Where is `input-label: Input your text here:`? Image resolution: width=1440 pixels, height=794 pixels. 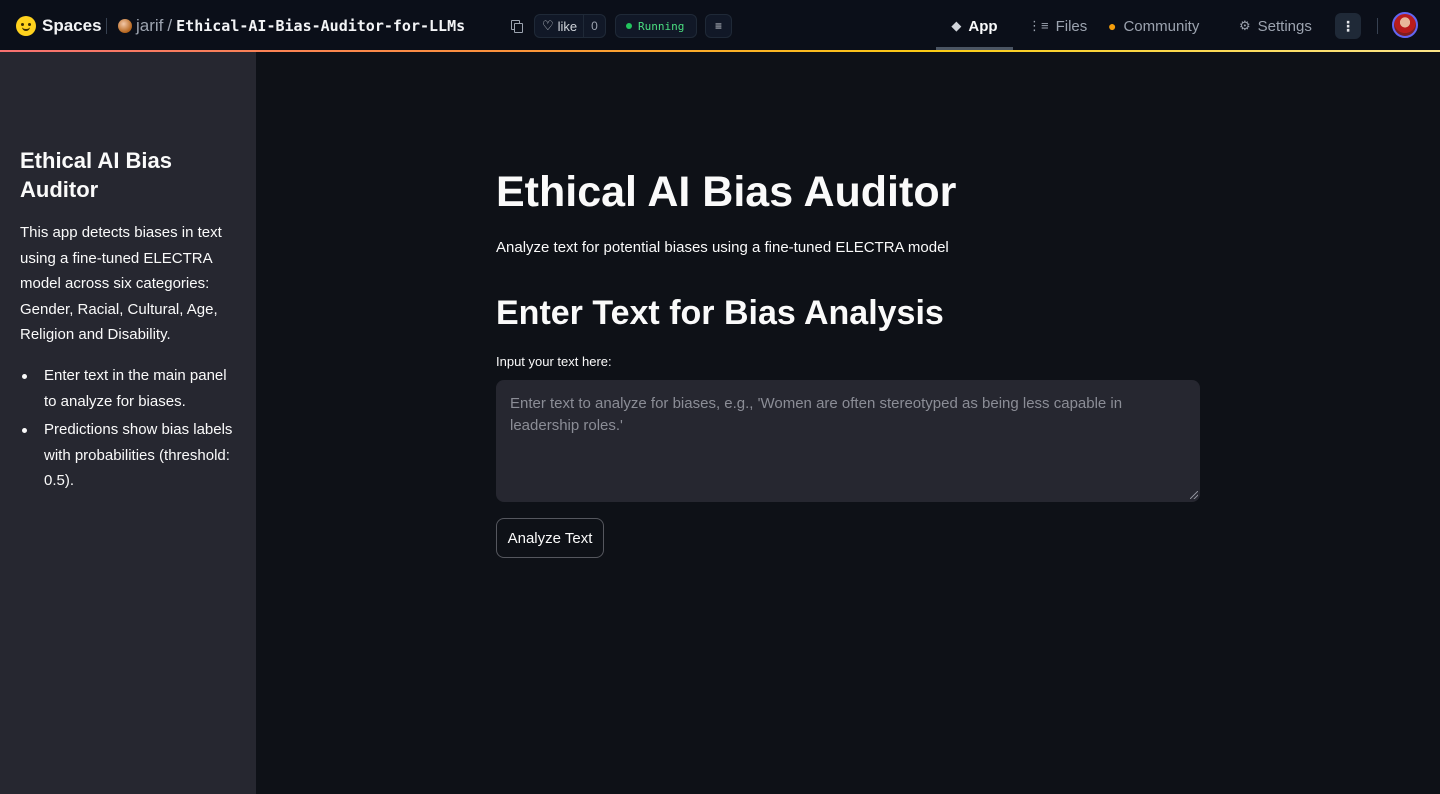 input-label: Input your text here: is located at coordinates (554, 361).